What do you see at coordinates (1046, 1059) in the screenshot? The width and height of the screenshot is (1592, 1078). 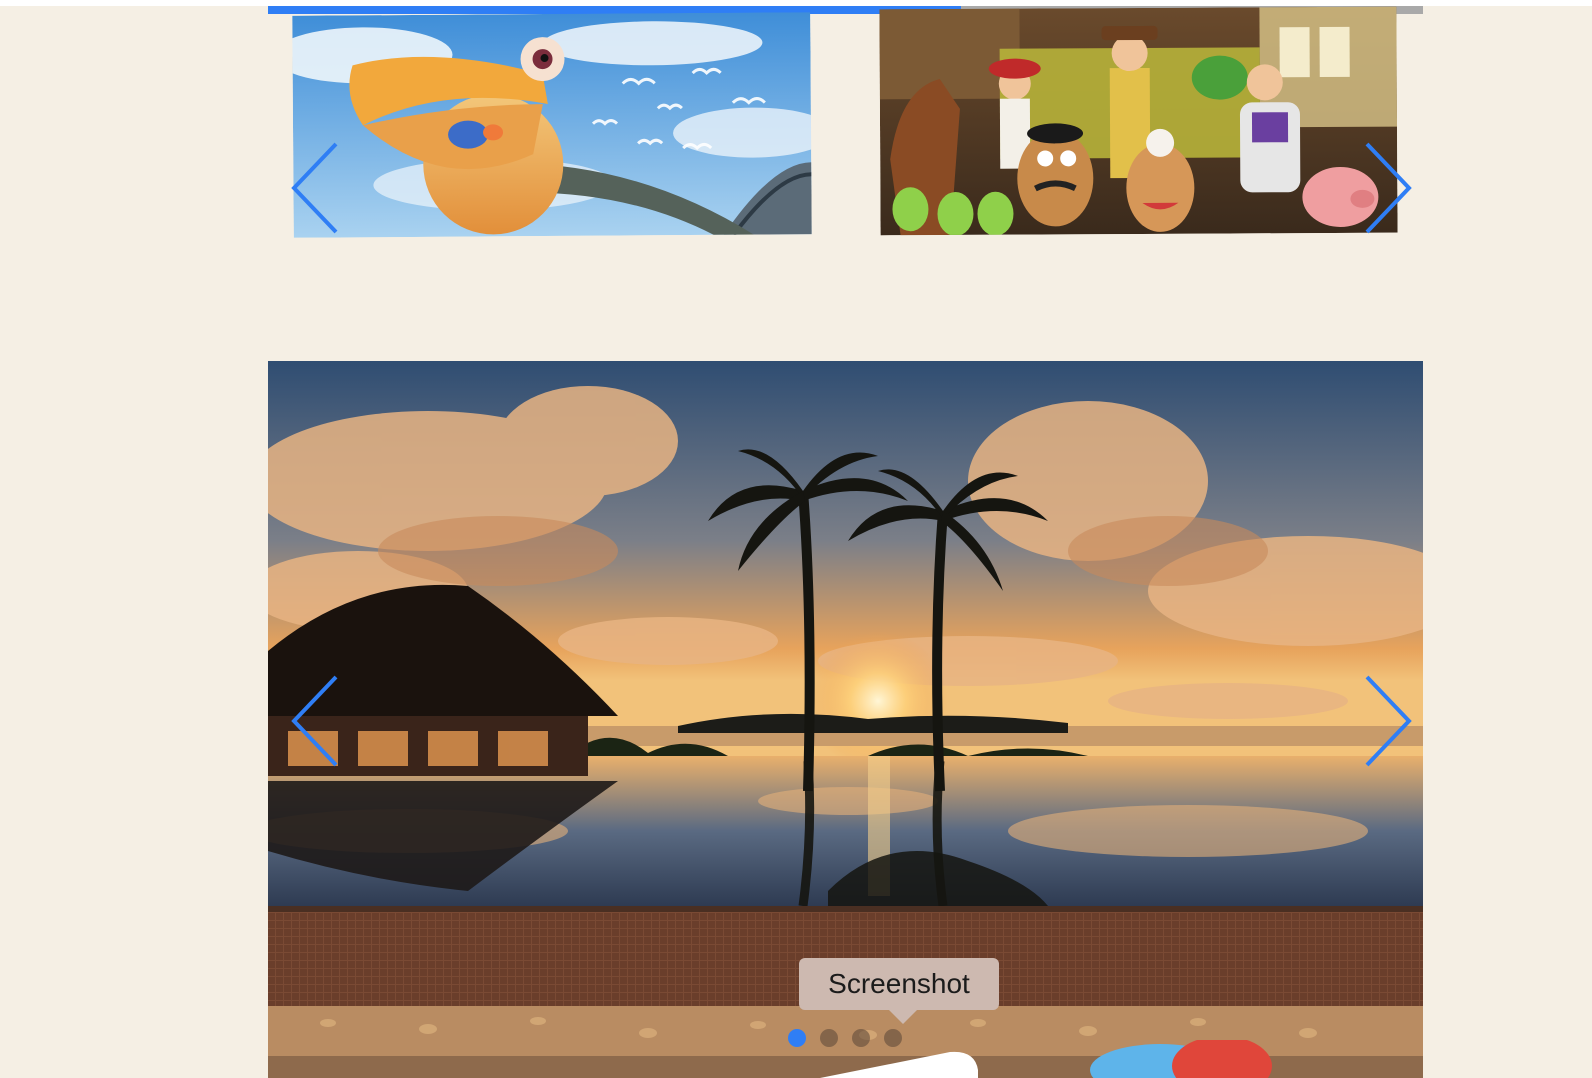 I see `bottom-decorations` at bounding box center [1046, 1059].